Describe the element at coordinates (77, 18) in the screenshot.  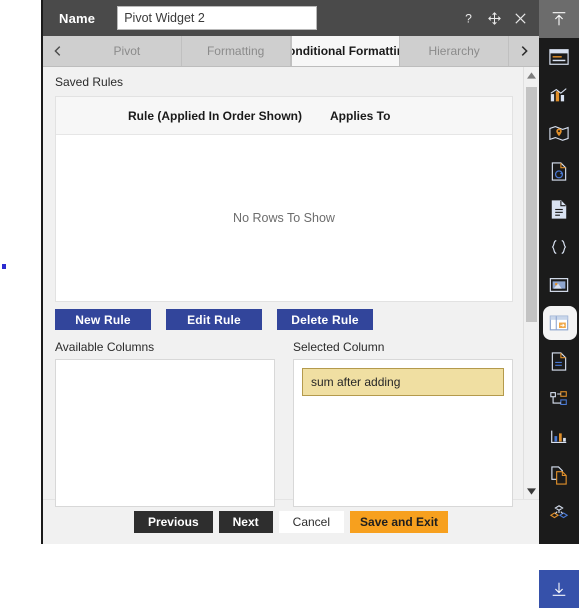
I see `name-label: Name` at that location.